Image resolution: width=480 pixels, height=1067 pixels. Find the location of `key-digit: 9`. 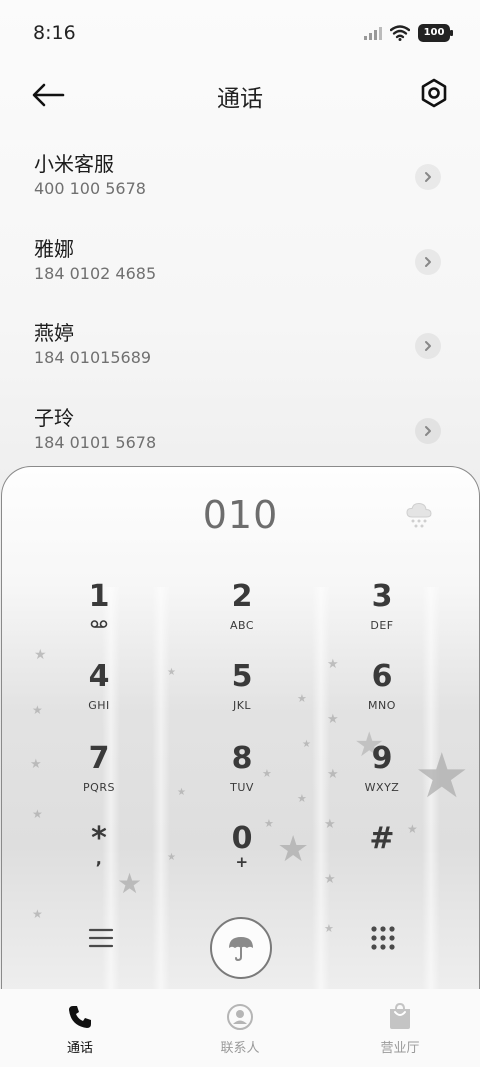

key-digit: 9 is located at coordinates (382, 758).